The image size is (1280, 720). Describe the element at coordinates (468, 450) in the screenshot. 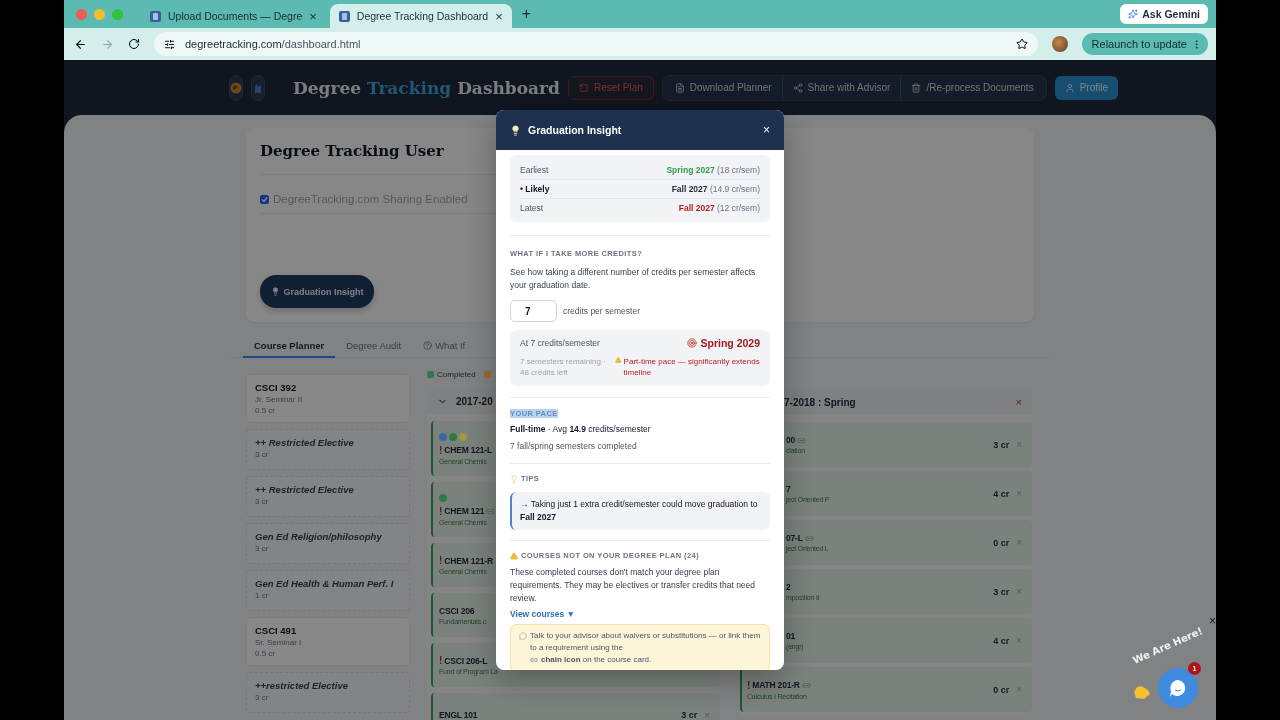

I see `course-code: CHEM 121-L` at that location.